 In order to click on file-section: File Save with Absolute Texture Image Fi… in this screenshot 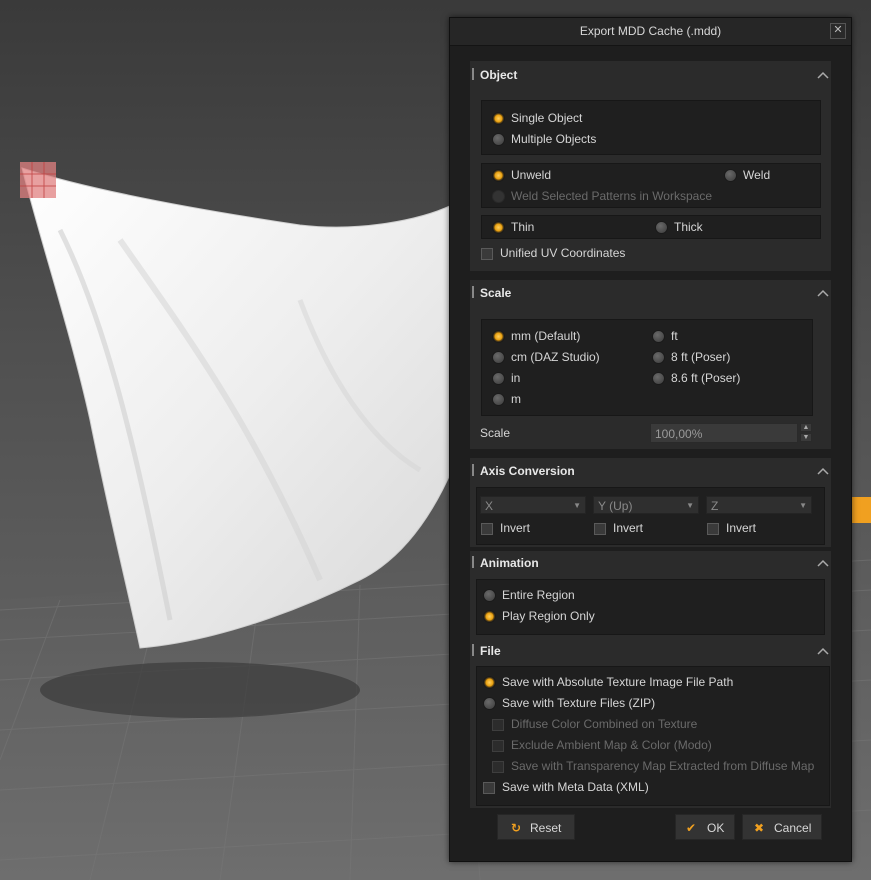, I will do `click(650, 723)`.